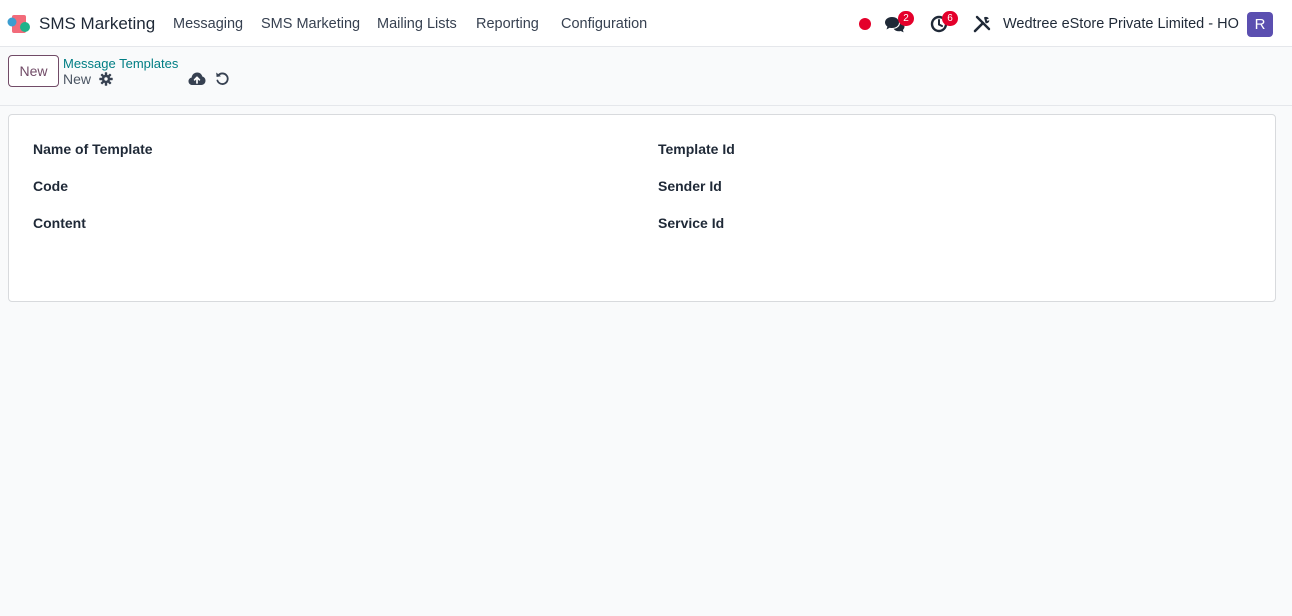 Image resolution: width=1292 pixels, height=616 pixels. I want to click on app-name: SMS Marketing, so click(97, 24).